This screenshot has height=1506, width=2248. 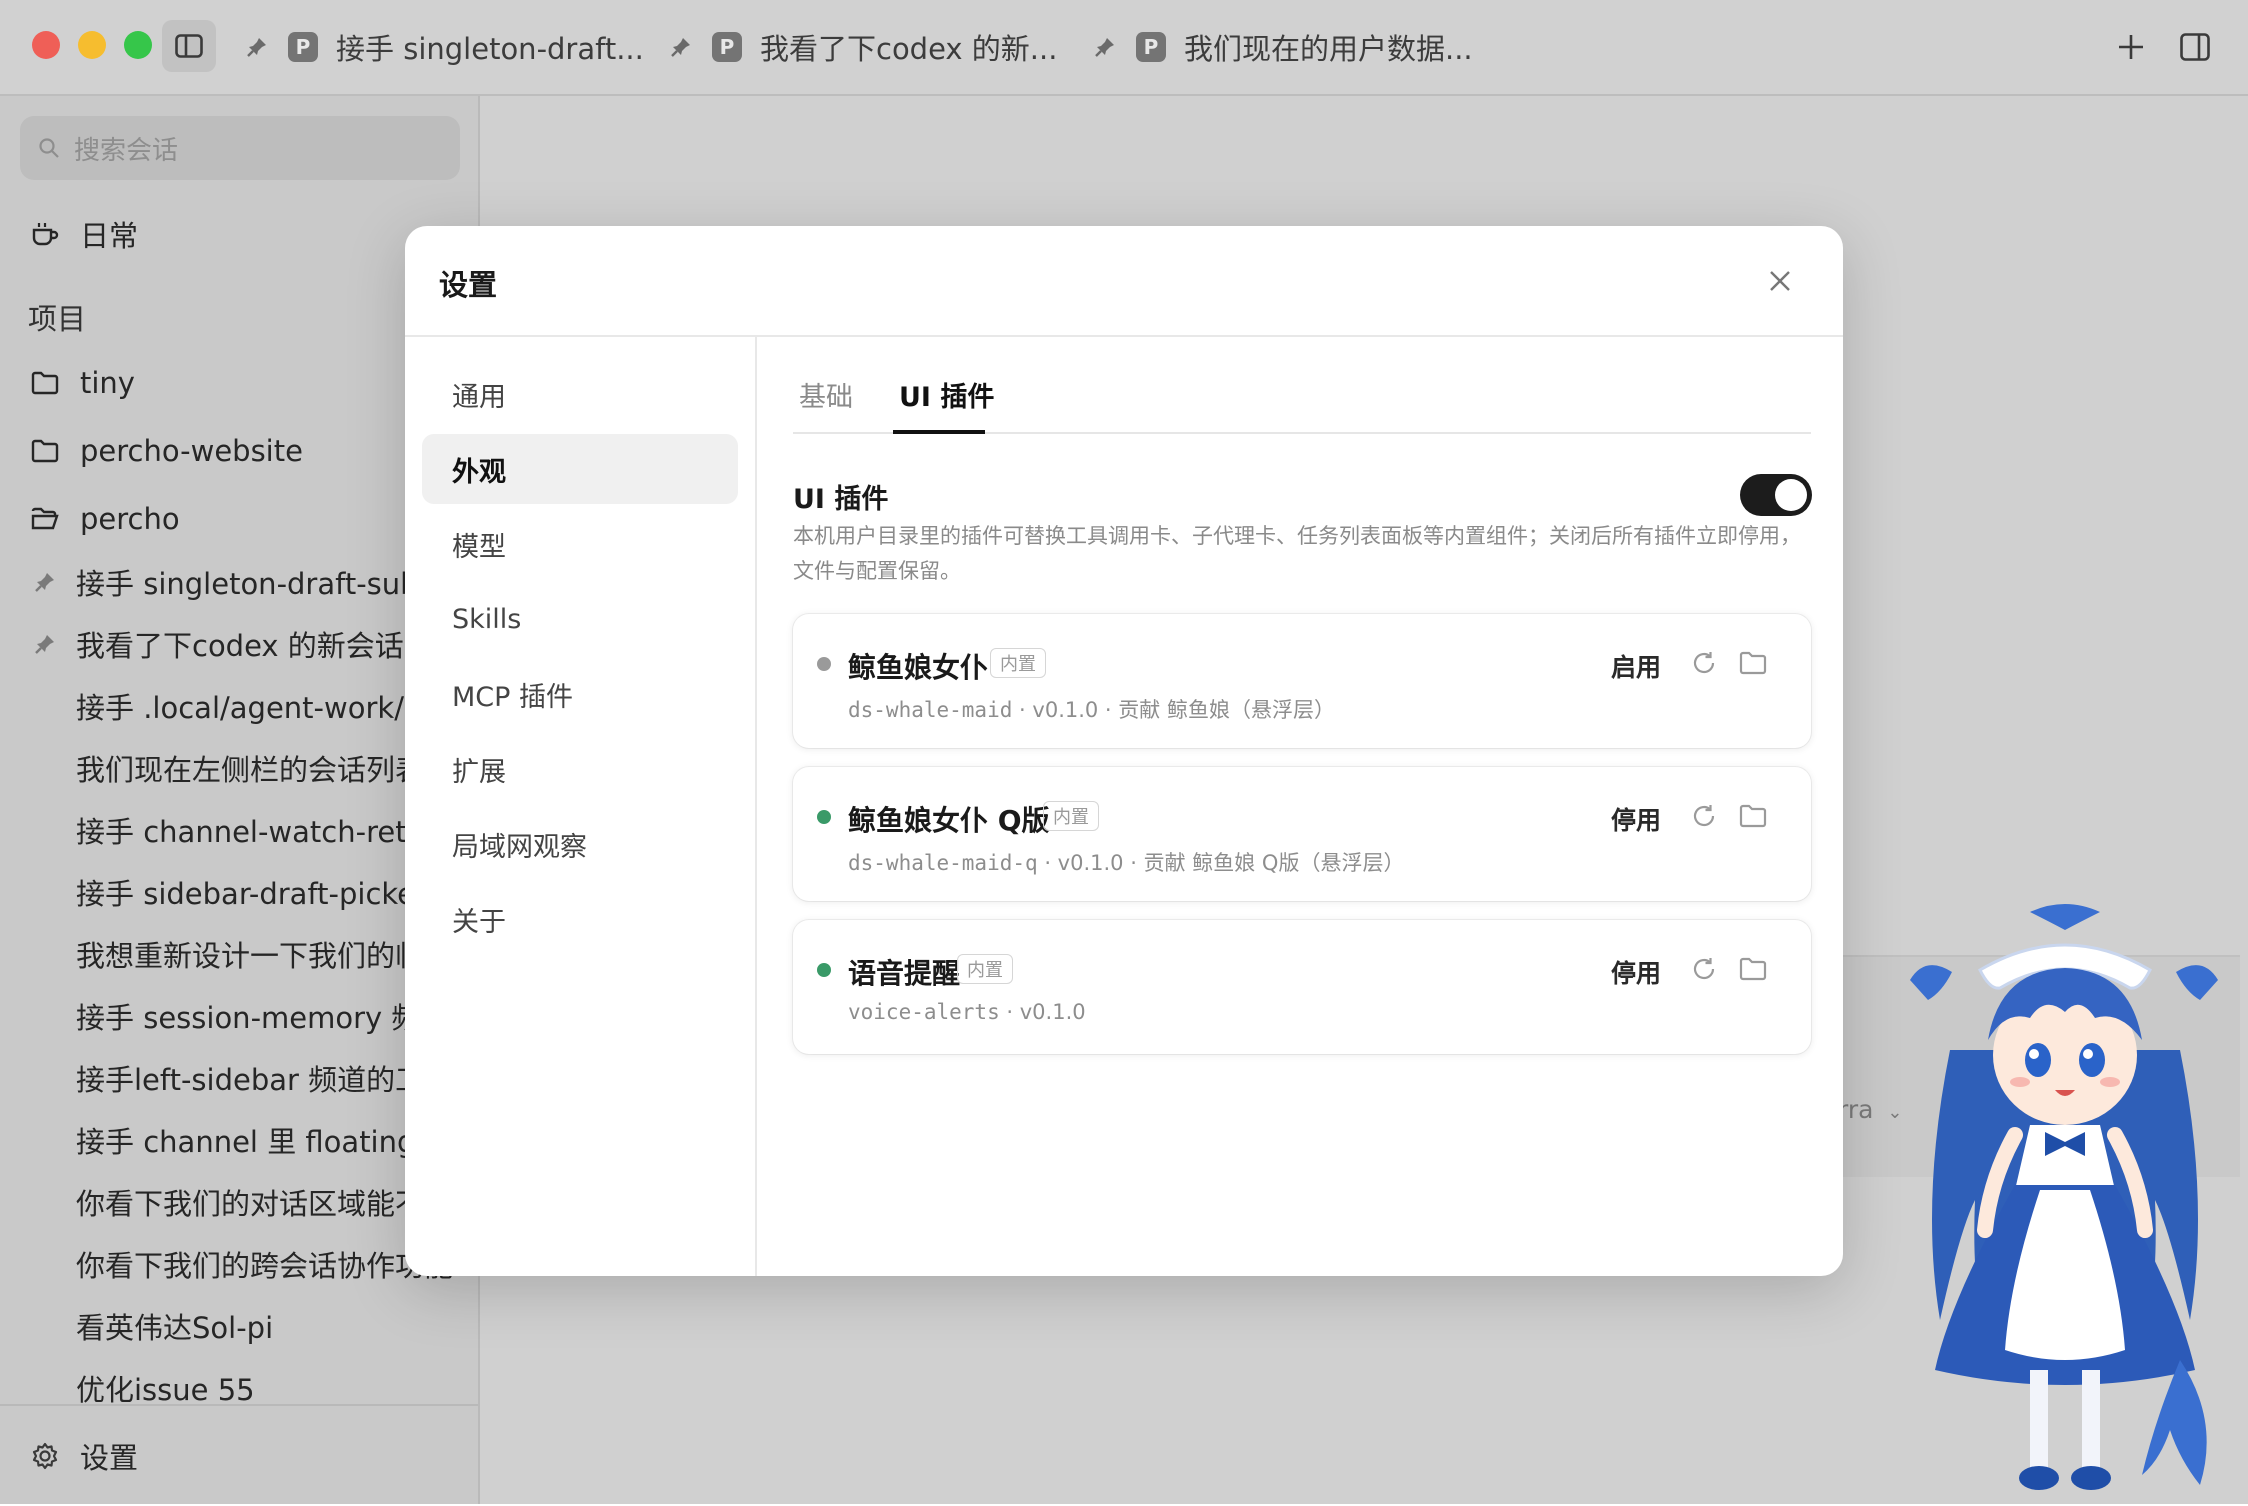 I want to click on new-tab-button, so click(x=2131, y=47).